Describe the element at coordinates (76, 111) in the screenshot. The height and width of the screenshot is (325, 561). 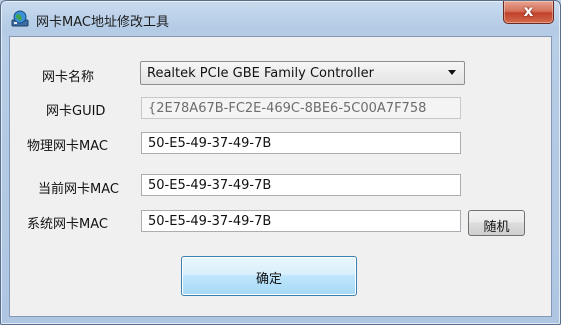
I see `guid-label: 网卡GUID` at that location.